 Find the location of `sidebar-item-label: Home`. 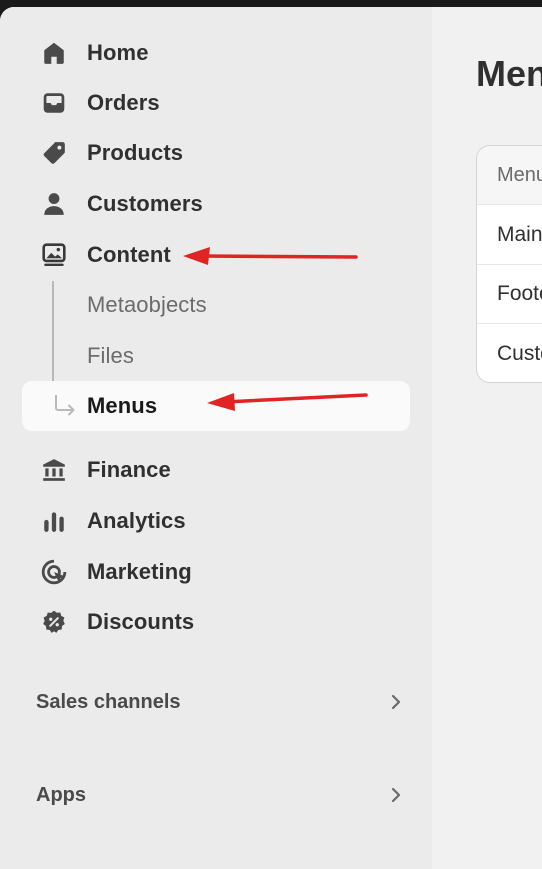

sidebar-item-label: Home is located at coordinates (118, 52).